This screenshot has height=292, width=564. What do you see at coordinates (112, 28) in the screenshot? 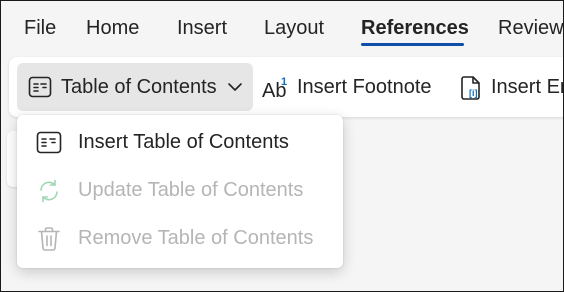
I see `menu-home: Home` at bounding box center [112, 28].